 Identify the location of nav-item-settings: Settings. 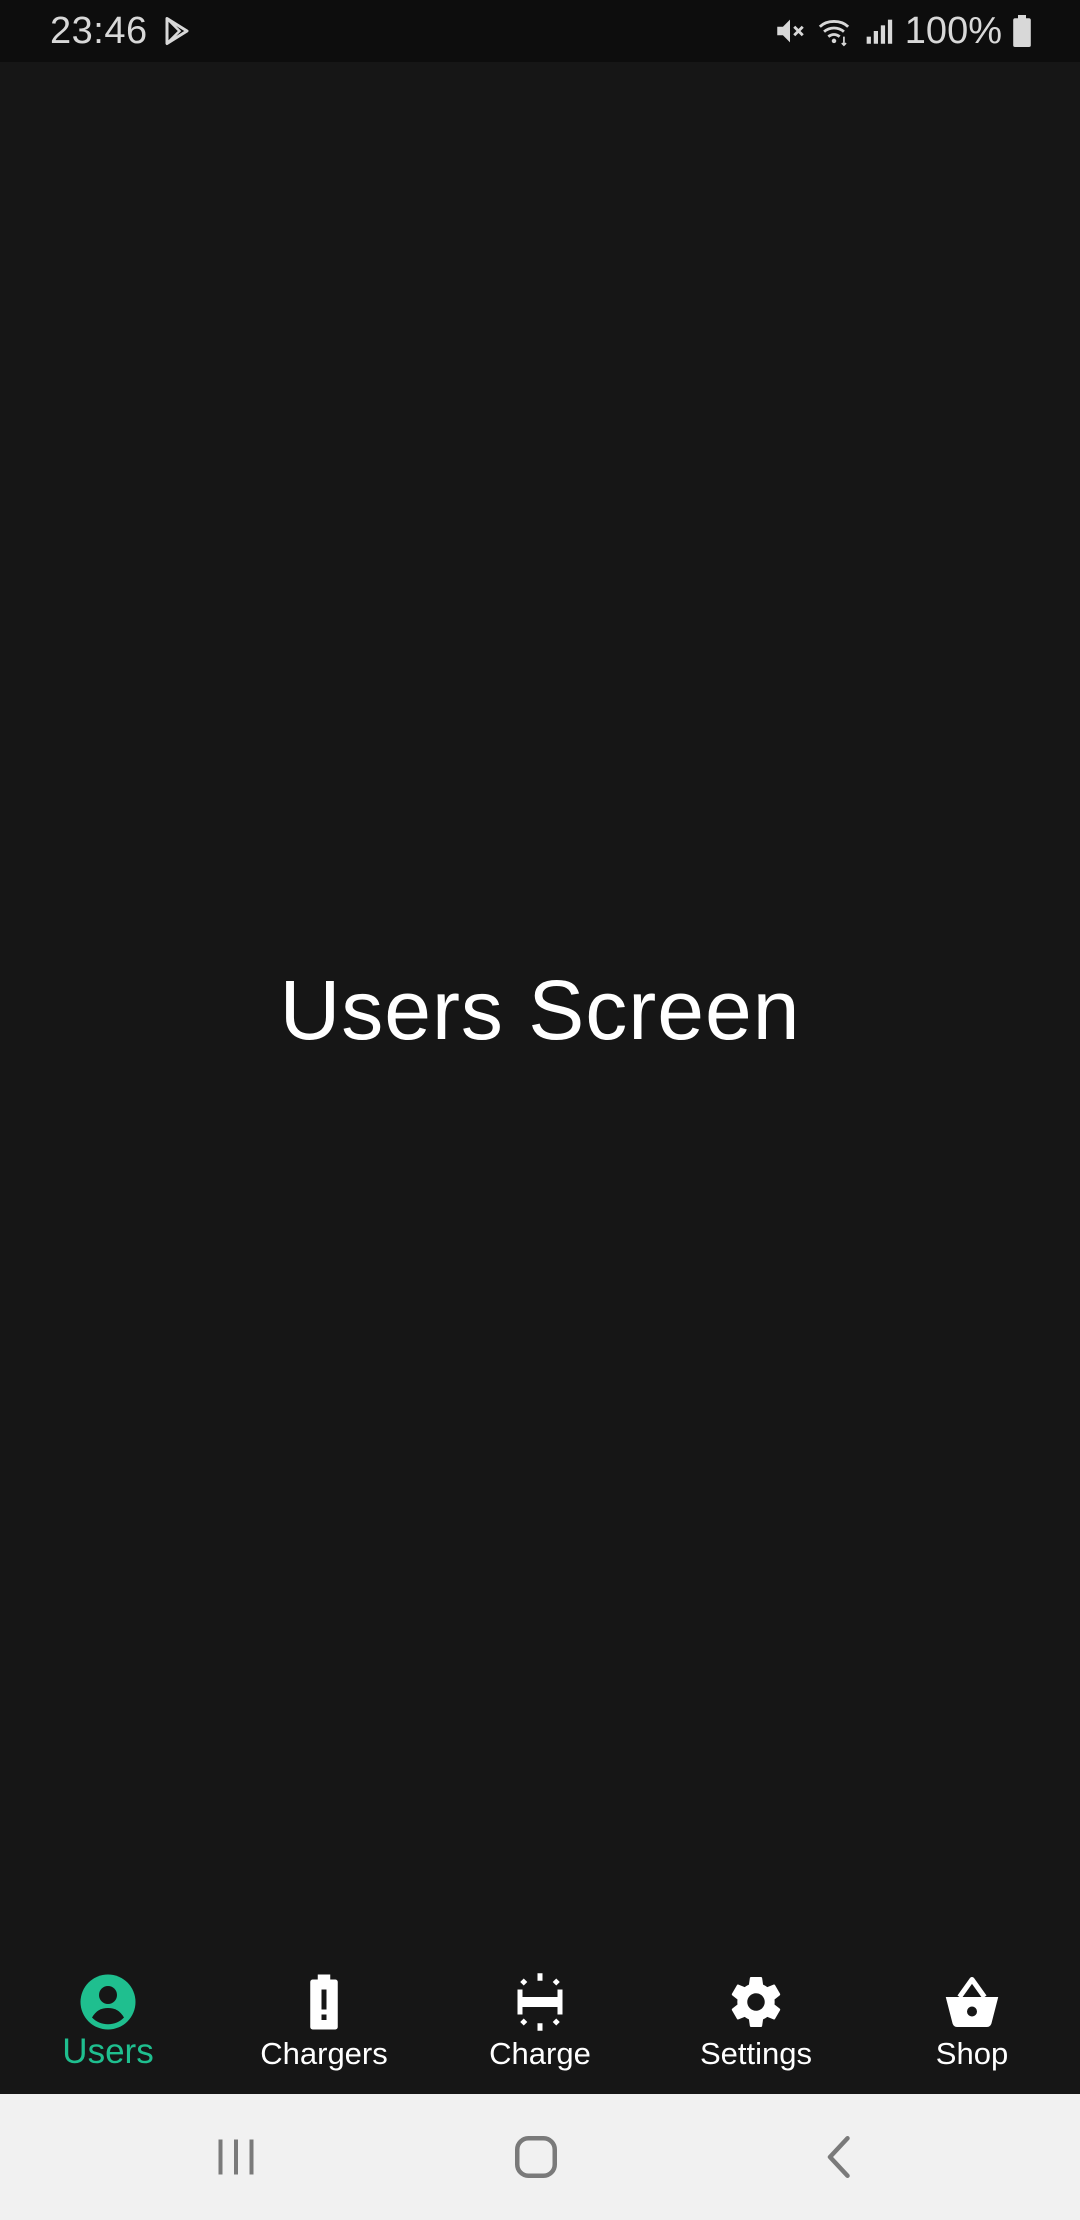
(756, 2023).